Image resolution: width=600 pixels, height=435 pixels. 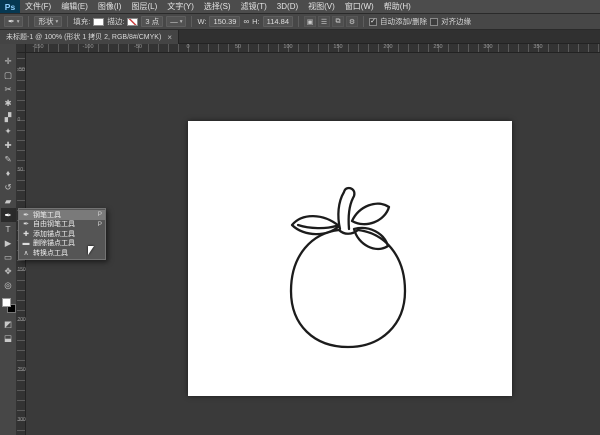 What do you see at coordinates (88, 47) in the screenshot?
I see `ruler-label: -100` at bounding box center [88, 47].